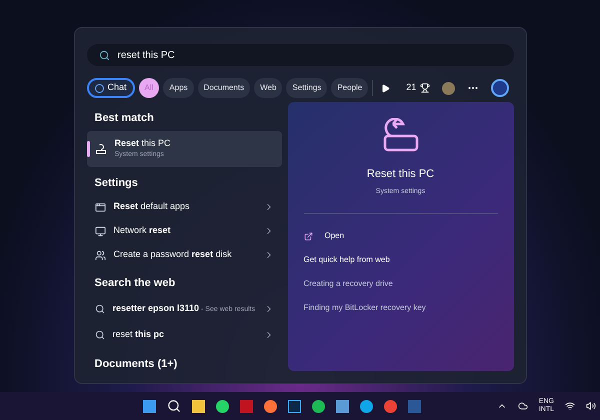  What do you see at coordinates (184, 335) in the screenshot?
I see `web-result: reset this pc` at bounding box center [184, 335].